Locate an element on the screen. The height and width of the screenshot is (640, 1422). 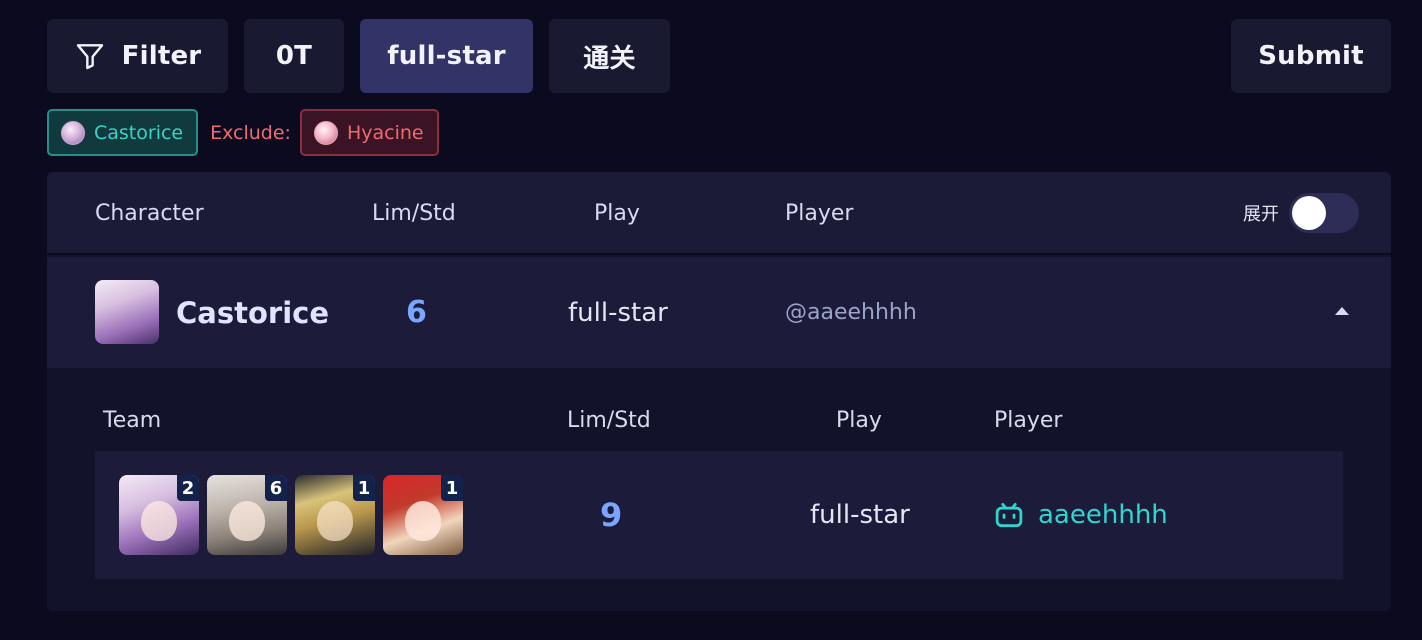
submit-label: Submit is located at coordinates (1311, 56).